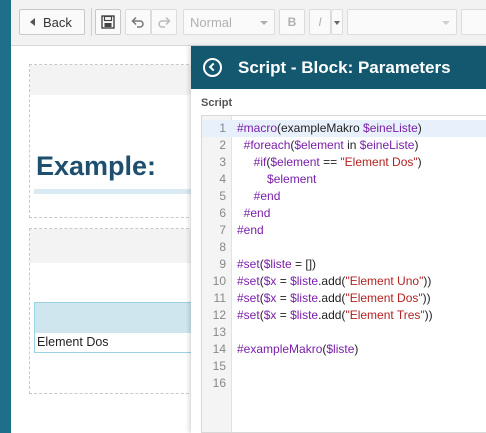 This screenshot has width=486, height=433. Describe the element at coordinates (5, 216) in the screenshot. I see `left-nav-strip` at that location.